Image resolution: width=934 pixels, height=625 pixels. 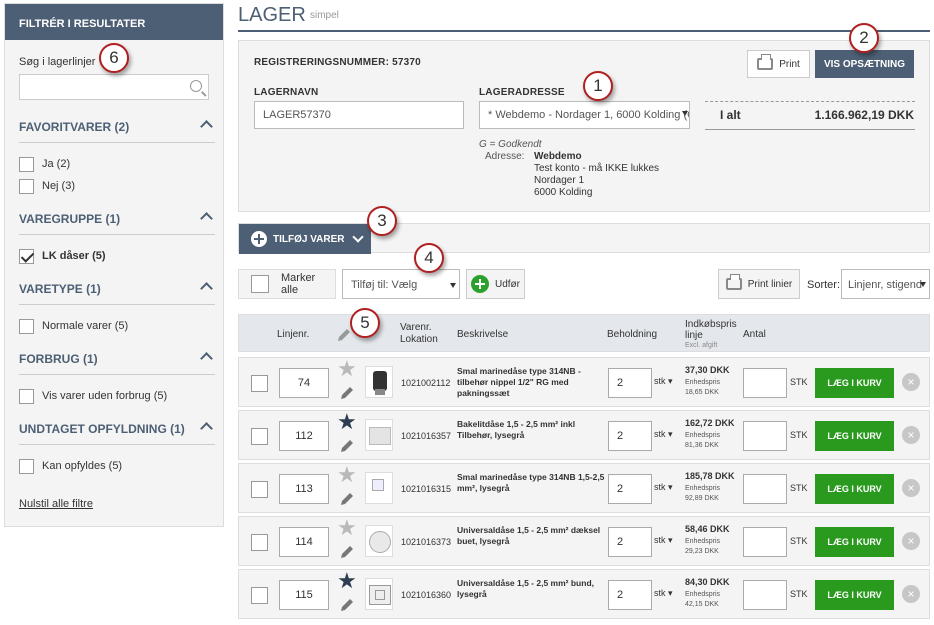 What do you see at coordinates (416, 327) in the screenshot?
I see `column-header-varenr: Varenr.` at bounding box center [416, 327].